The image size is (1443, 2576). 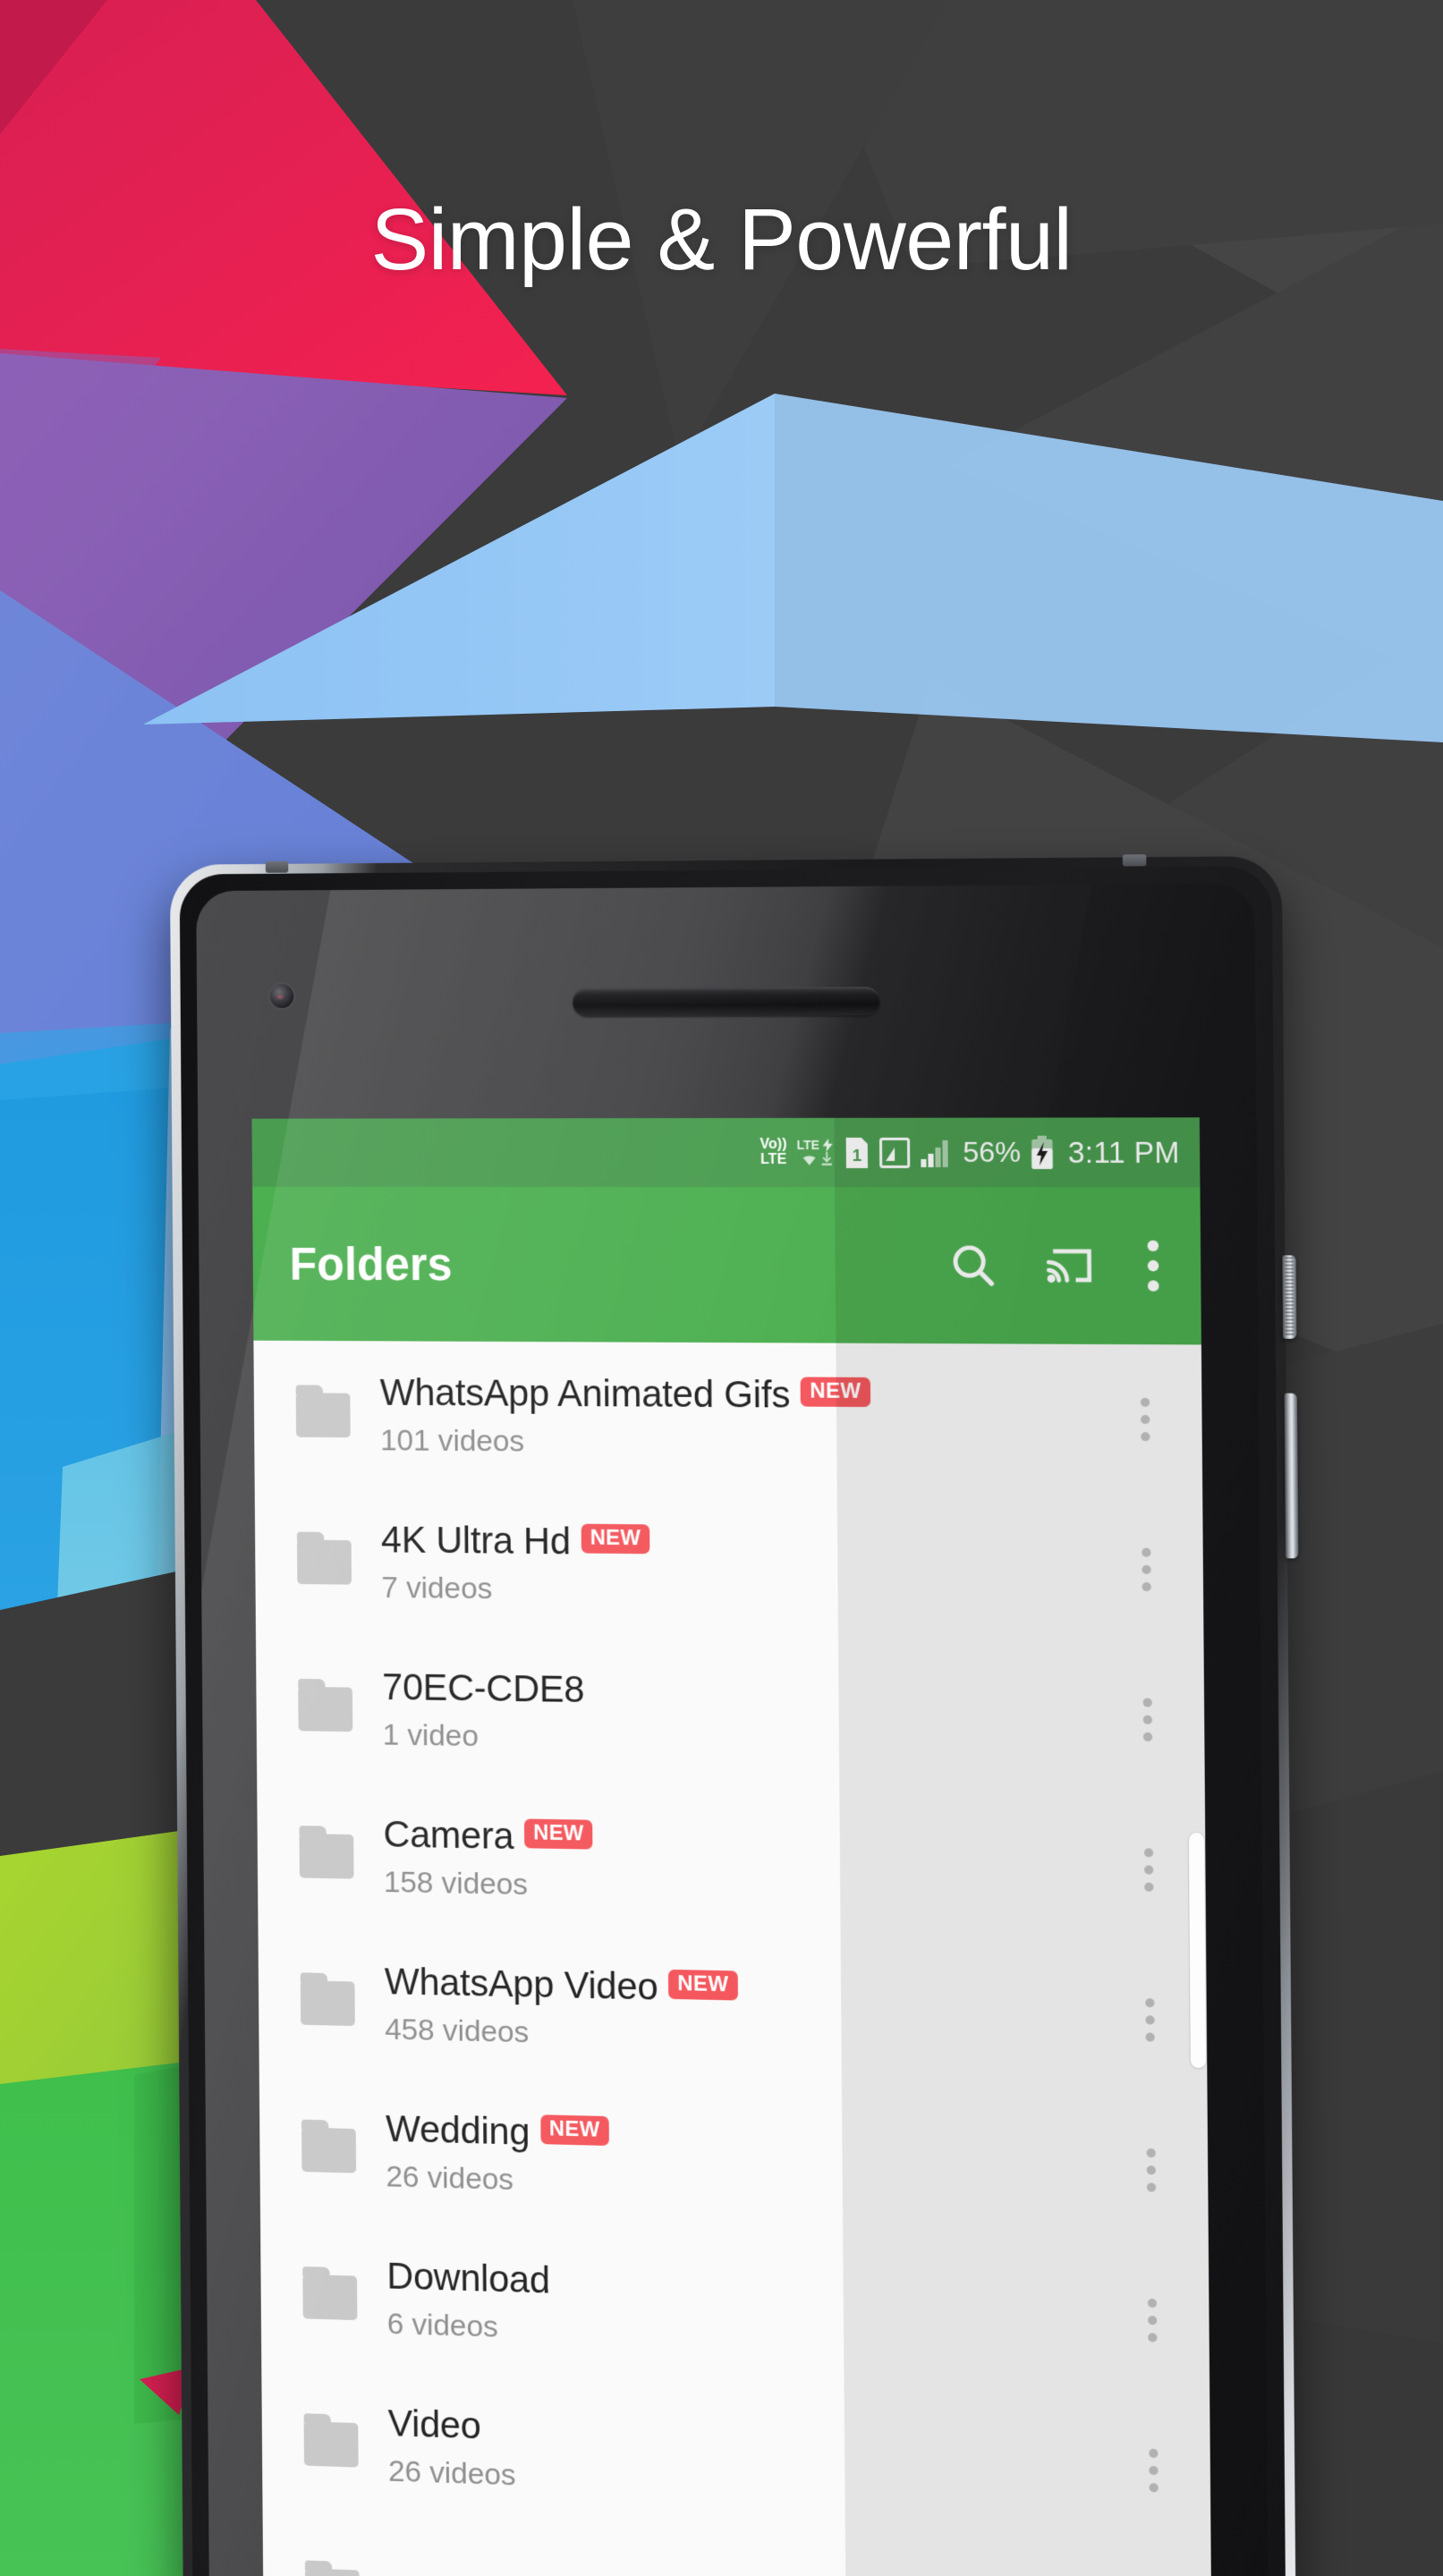 I want to click on cast-button, so click(x=1071, y=1266).